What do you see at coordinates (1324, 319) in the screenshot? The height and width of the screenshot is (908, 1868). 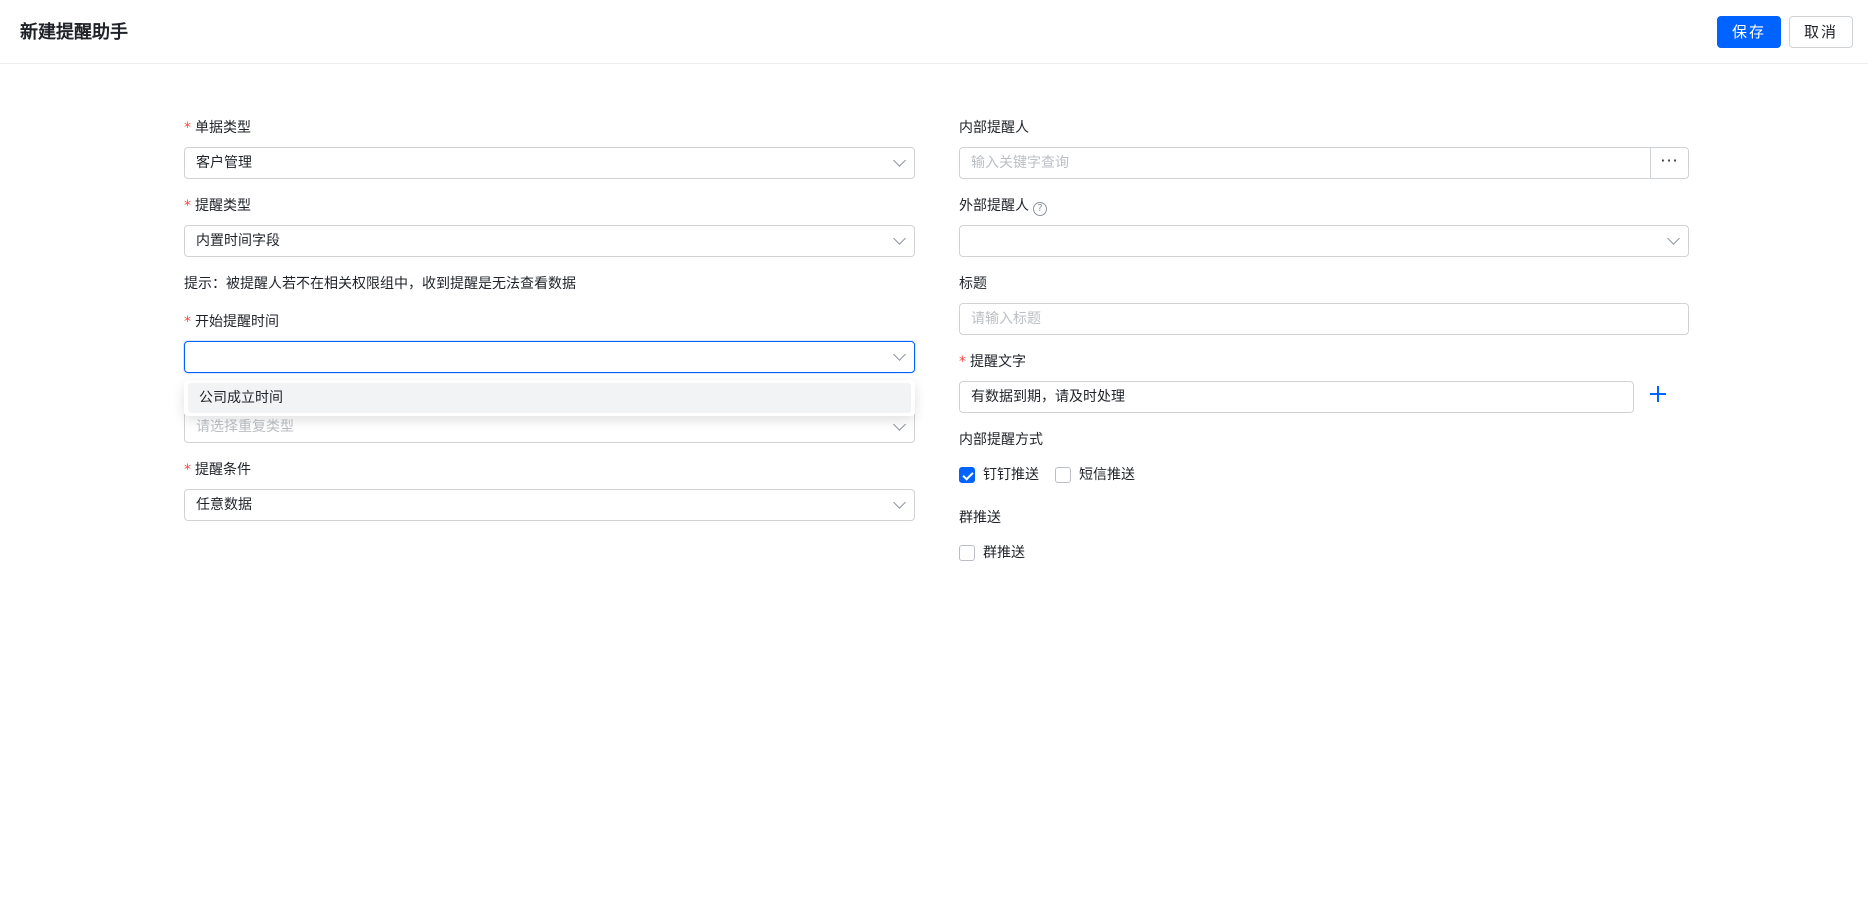 I see `title-input: 请输入标题` at bounding box center [1324, 319].